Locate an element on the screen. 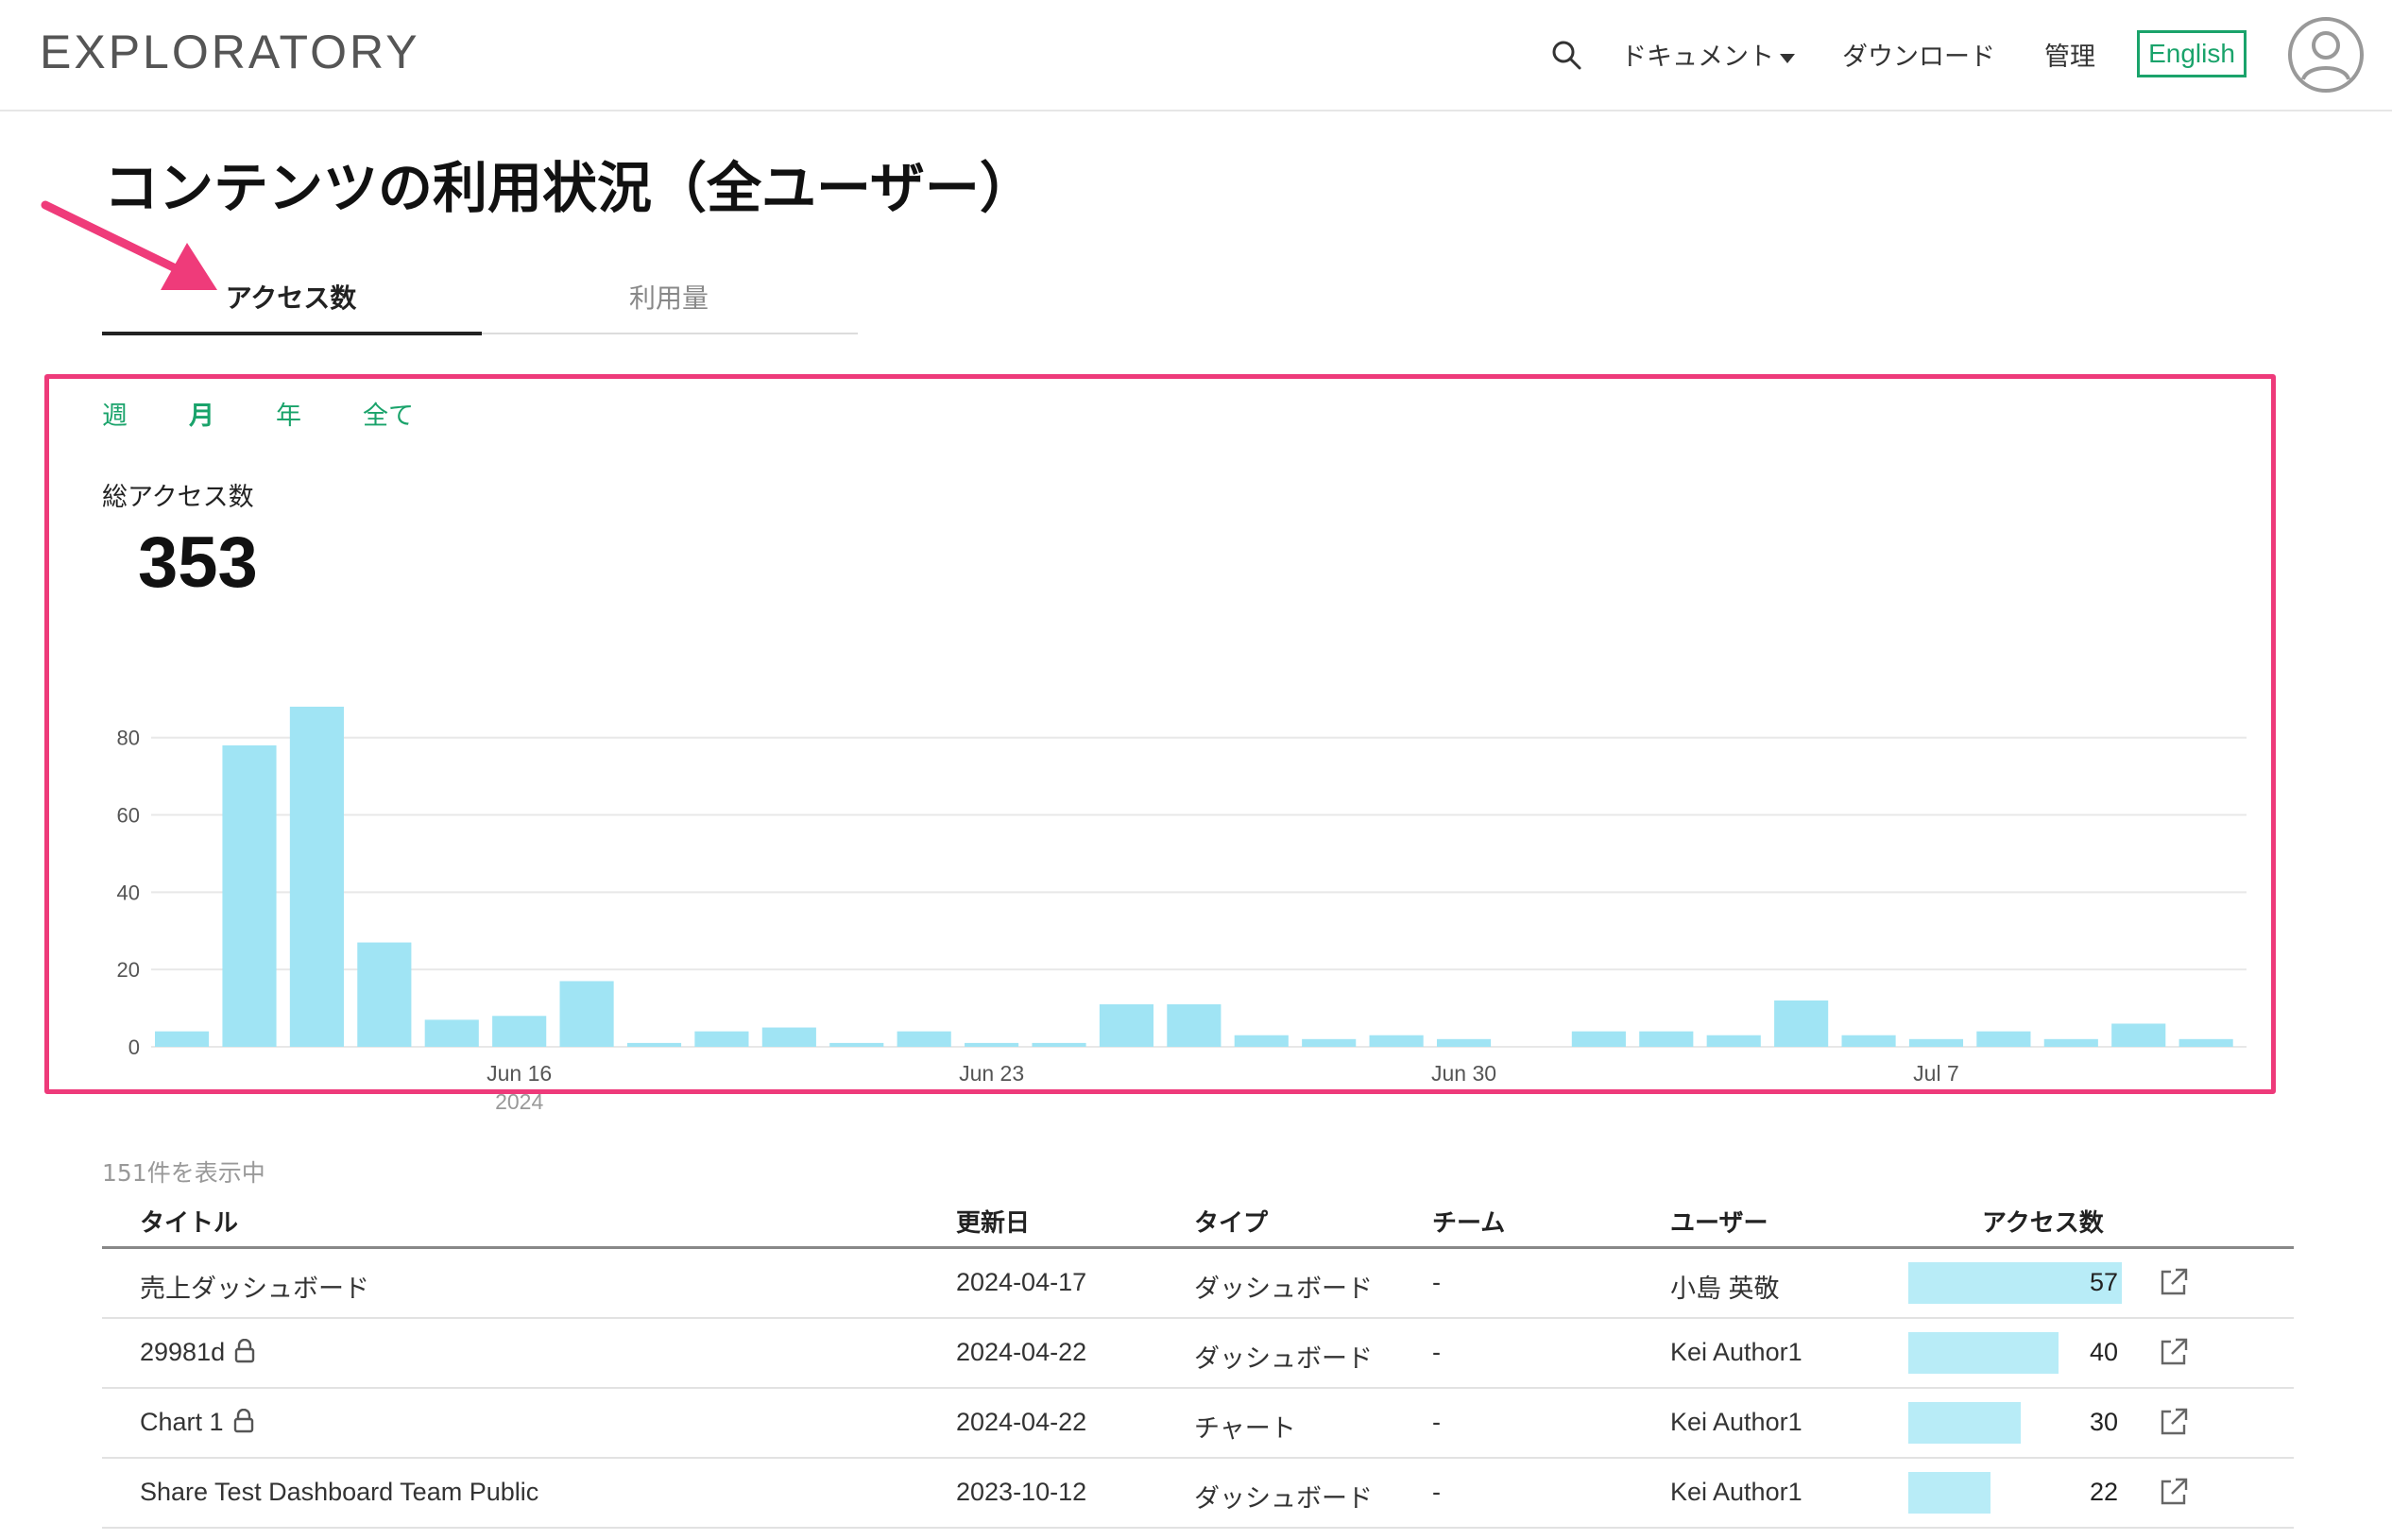 This screenshot has height=1540, width=2392. cell-title: Chart 1 is located at coordinates (197, 1423).